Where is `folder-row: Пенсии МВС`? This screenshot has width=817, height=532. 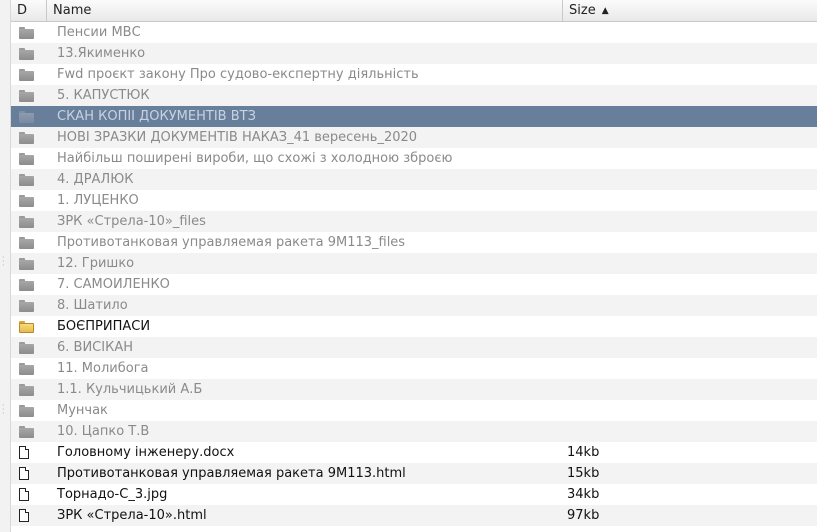
folder-row: Пенсии МВС is located at coordinates (414, 32).